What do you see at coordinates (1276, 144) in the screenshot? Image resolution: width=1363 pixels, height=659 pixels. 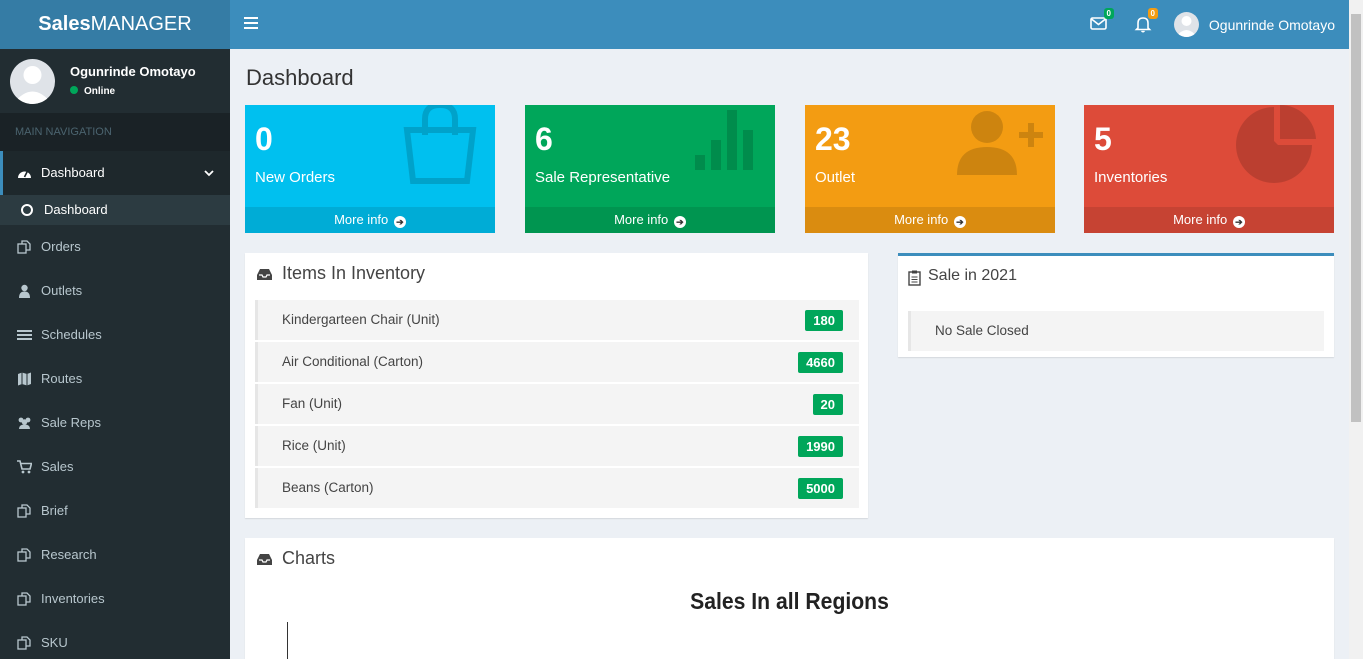 I see `pie-chart-icon` at bounding box center [1276, 144].